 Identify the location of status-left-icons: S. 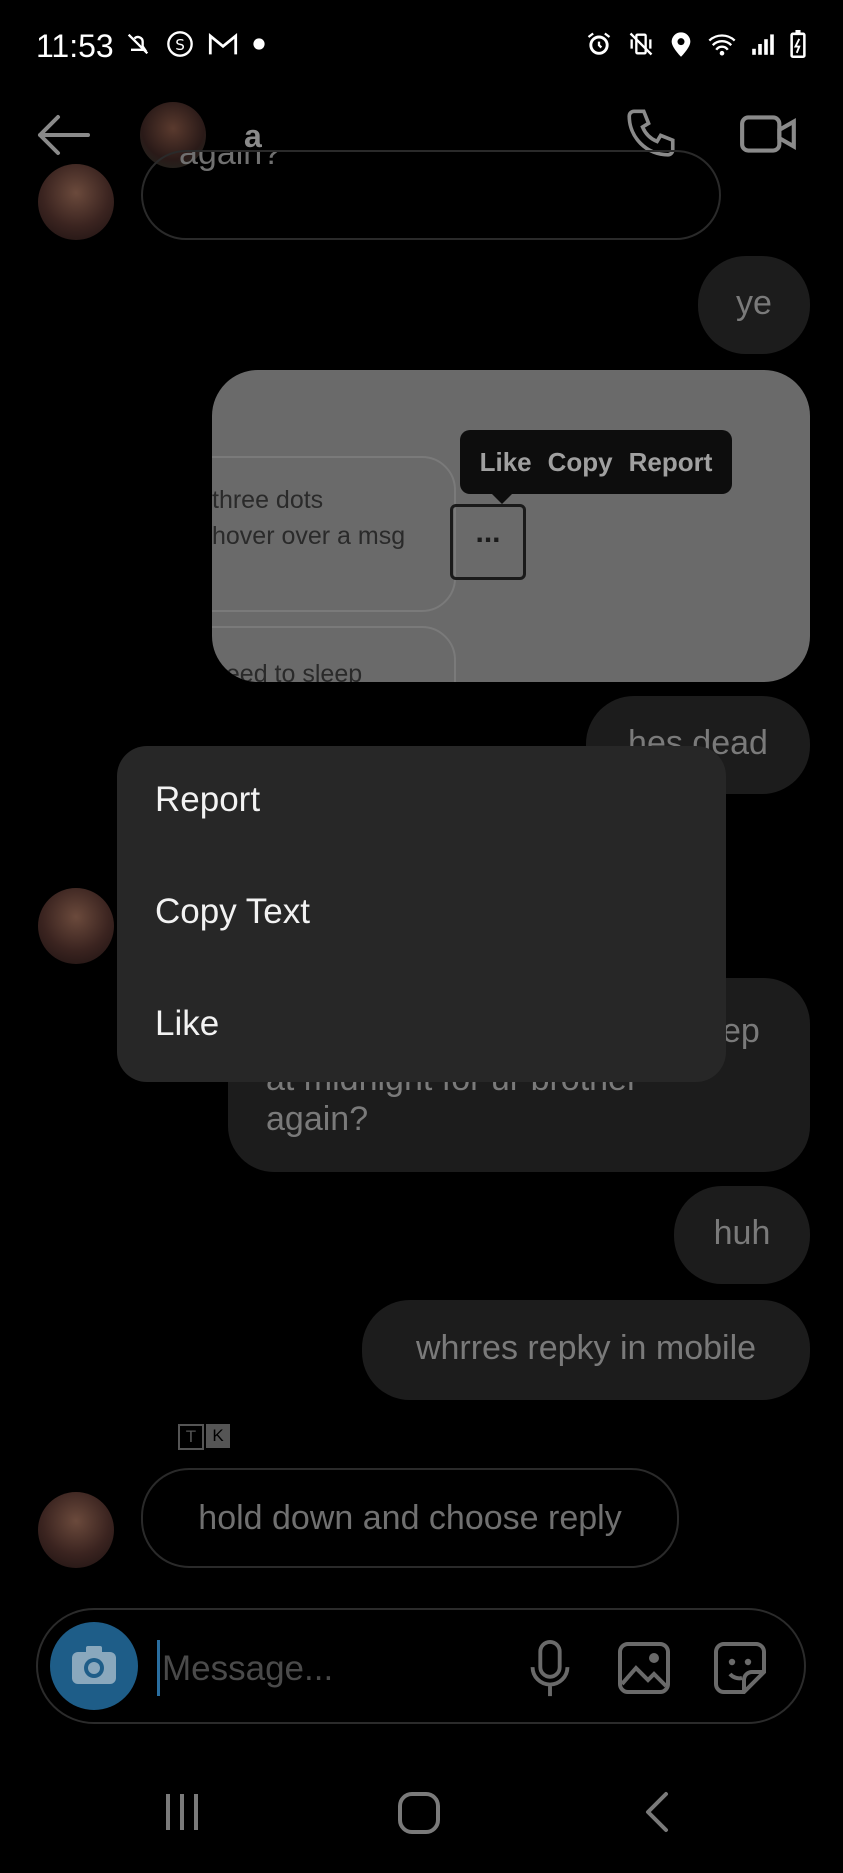
(195, 44).